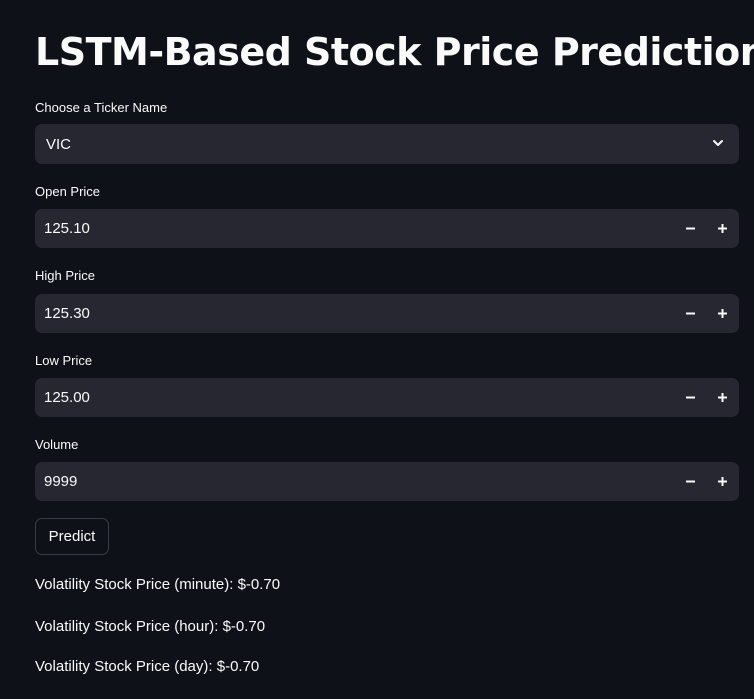 This screenshot has height=699, width=754. I want to click on high-price-value: 125.30, so click(67, 313).